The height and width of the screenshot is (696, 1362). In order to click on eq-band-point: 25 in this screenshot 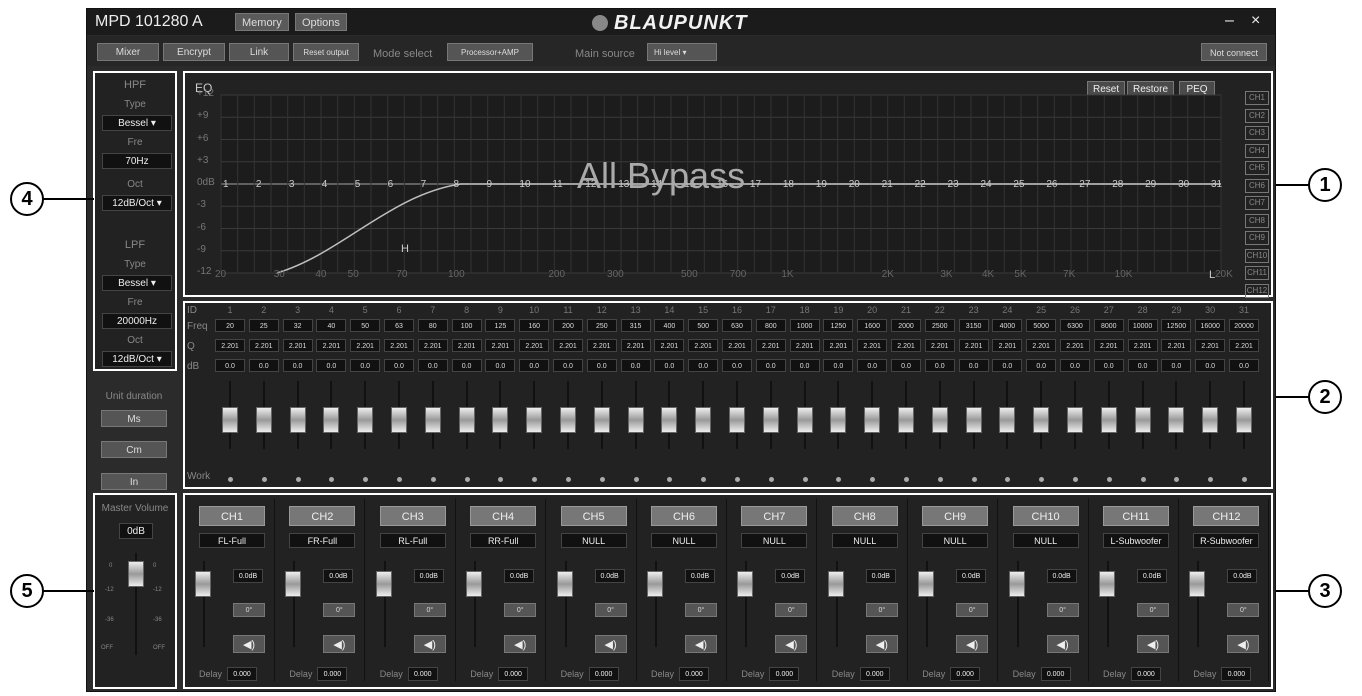, I will do `click(1018, 184)`.